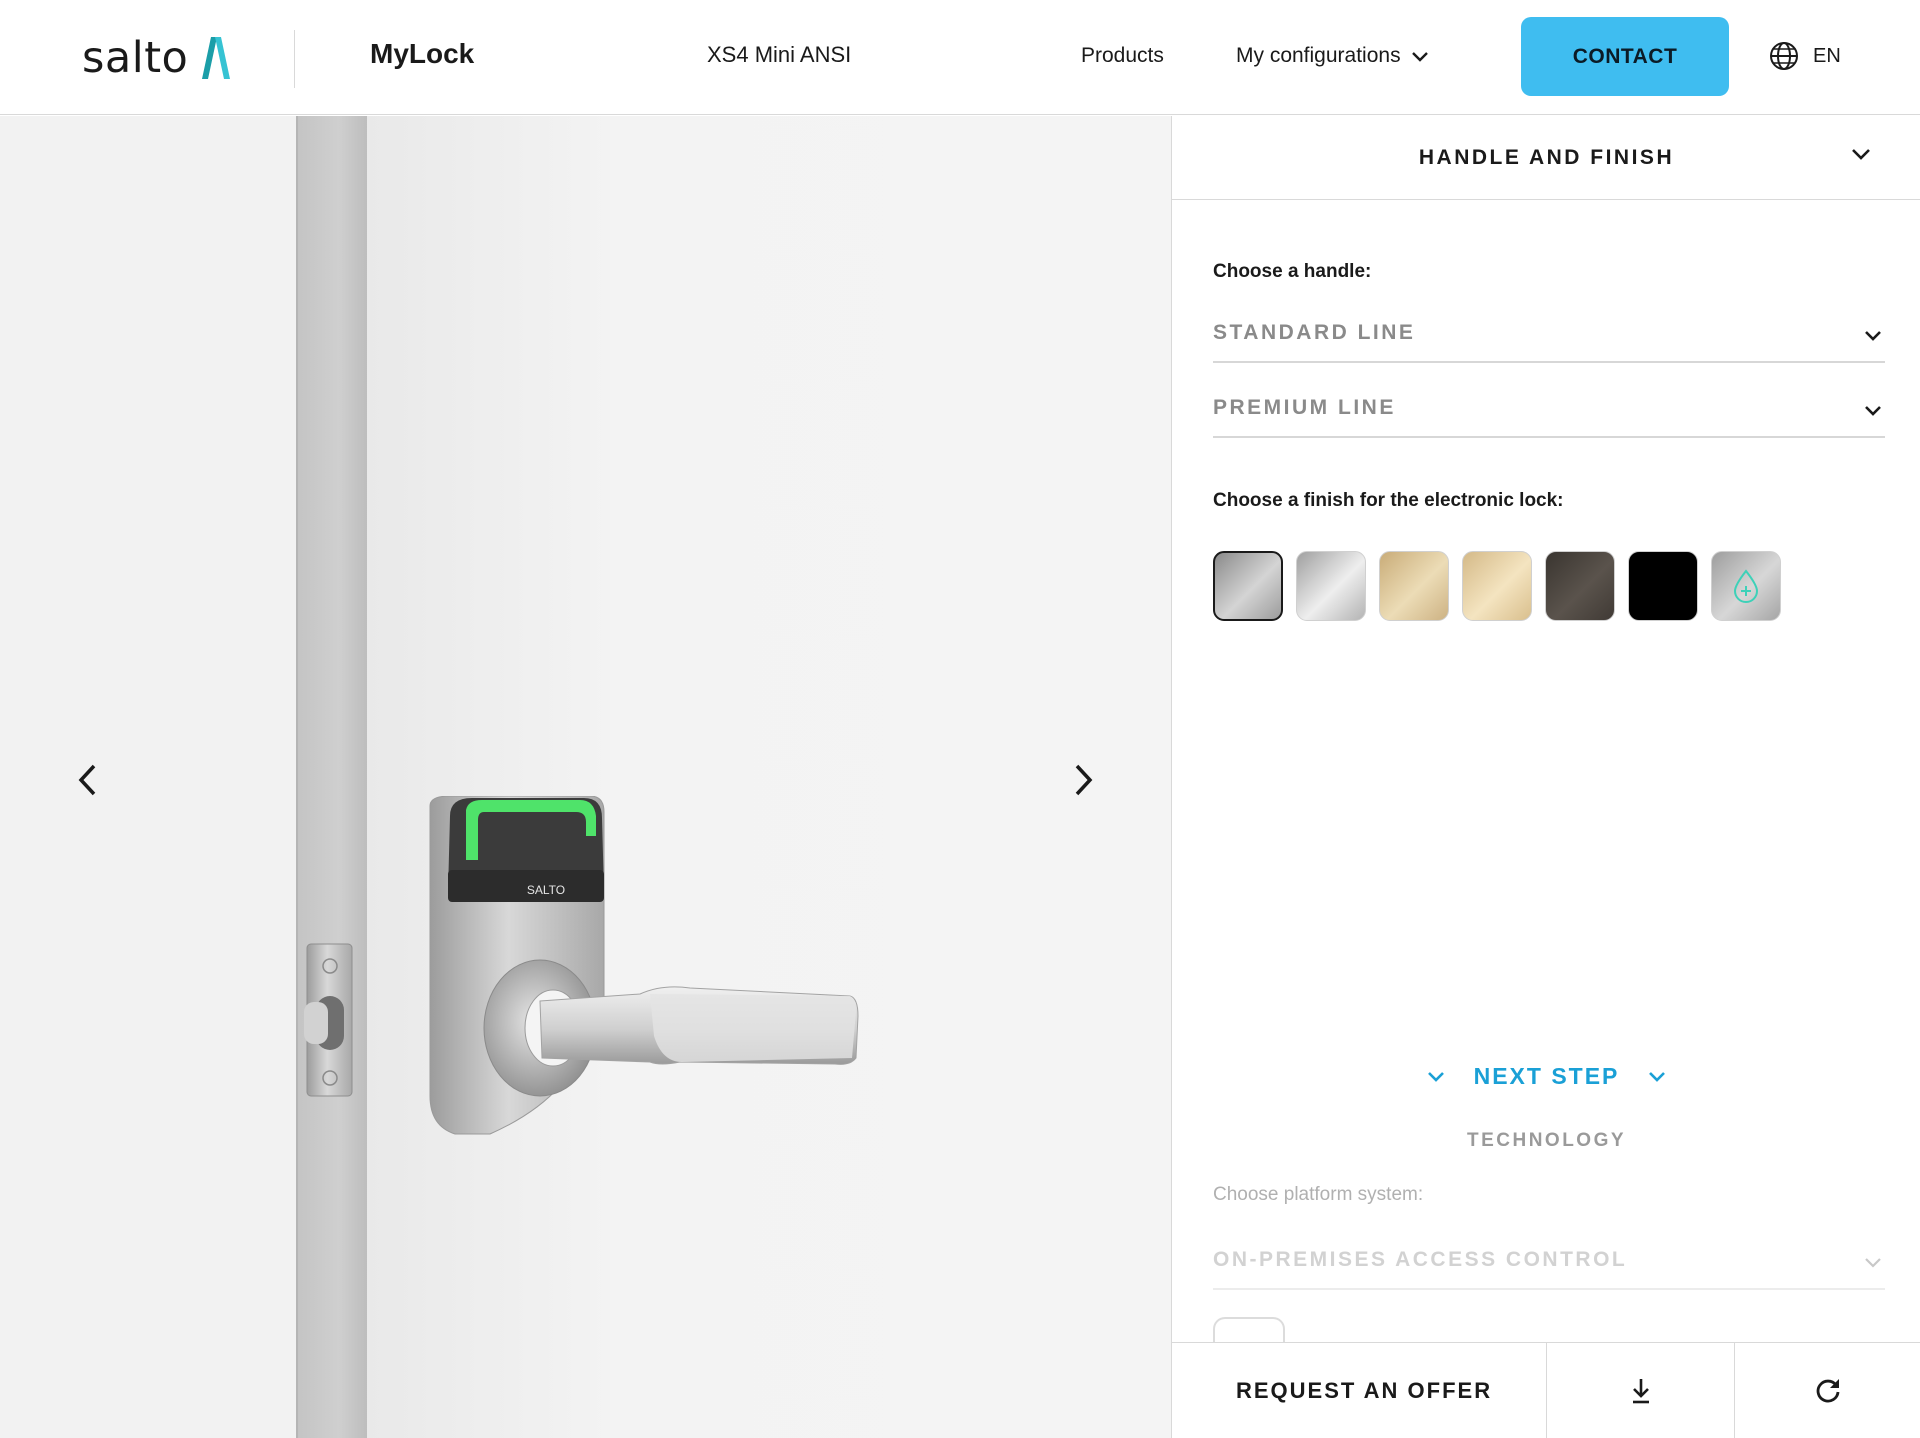 This screenshot has width=1920, height=1438. What do you see at coordinates (1388, 500) in the screenshot?
I see `finish-label: Choose a finish for the electronic lock:` at bounding box center [1388, 500].